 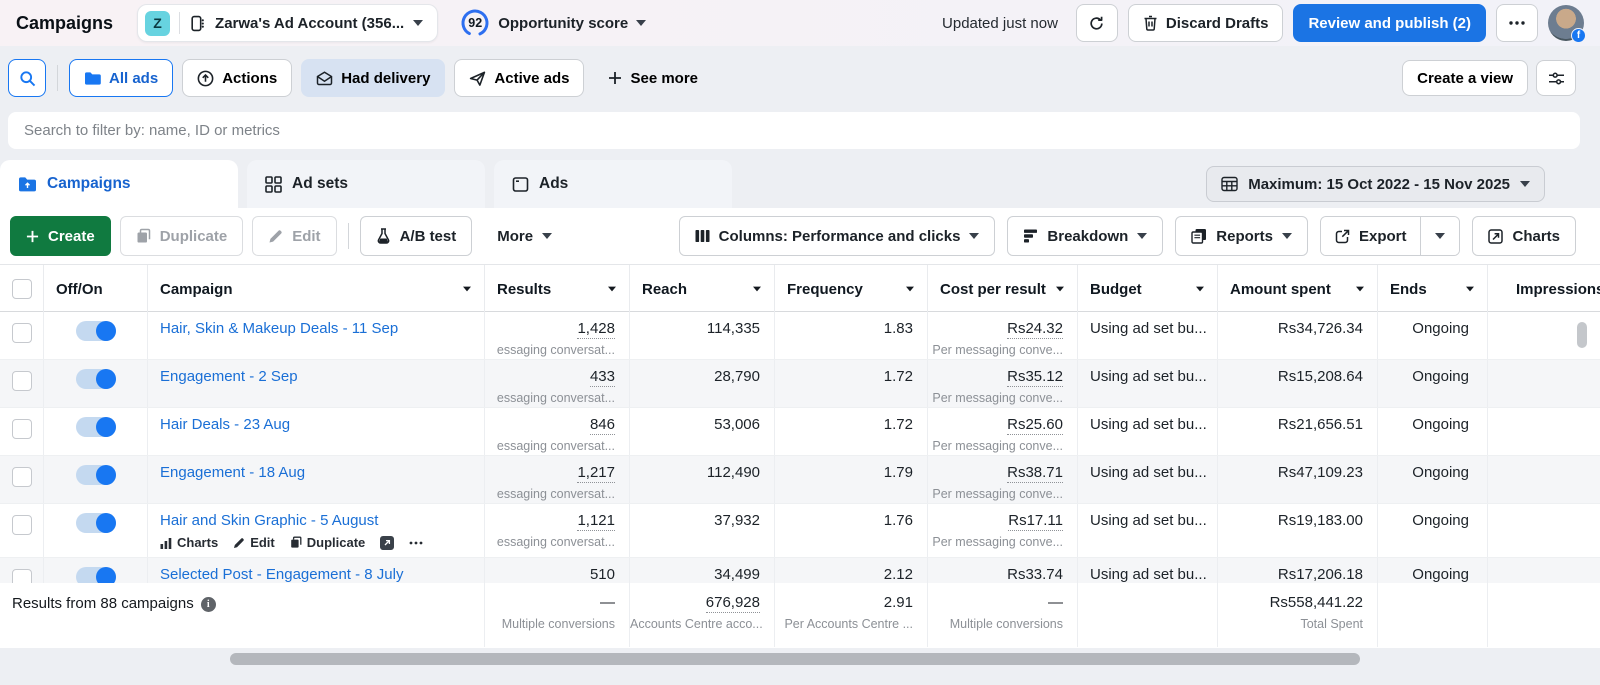 I want to click on opportunity-score-dropdown: 92 Opportunity score, so click(x=553, y=23).